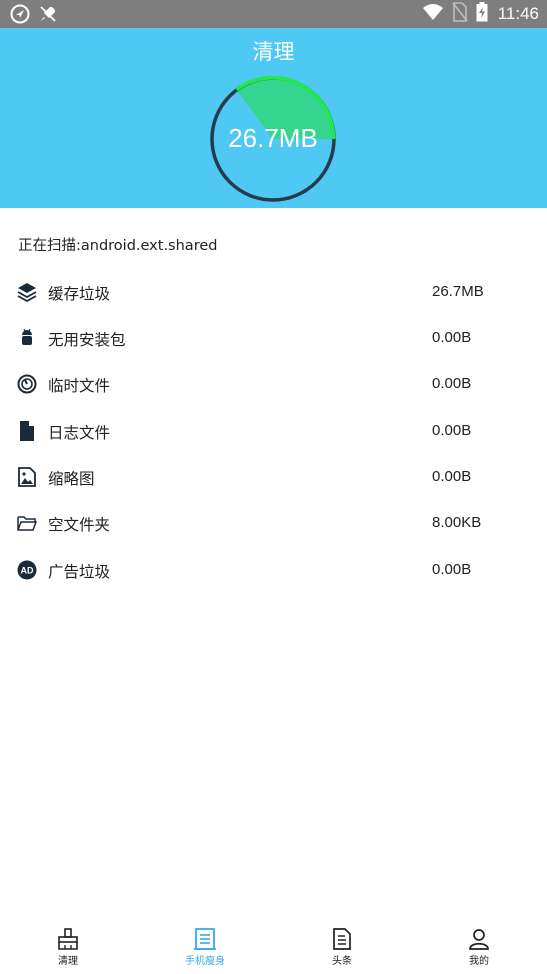 This screenshot has width=547, height=974. I want to click on junk-item-ad: AD 广告垃圾 0.00B, so click(273, 570).